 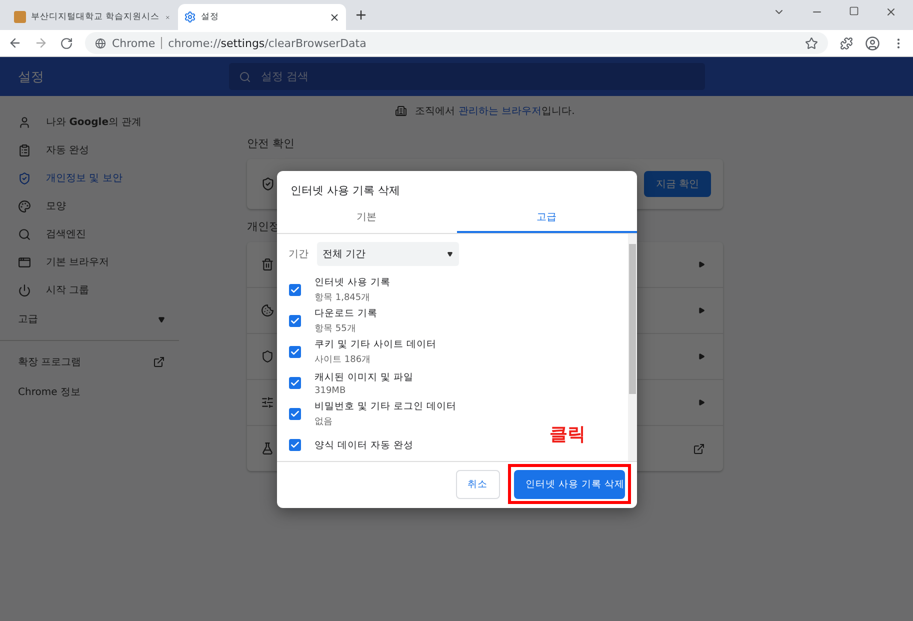 I want to click on cancel-button: 취소, so click(x=478, y=484).